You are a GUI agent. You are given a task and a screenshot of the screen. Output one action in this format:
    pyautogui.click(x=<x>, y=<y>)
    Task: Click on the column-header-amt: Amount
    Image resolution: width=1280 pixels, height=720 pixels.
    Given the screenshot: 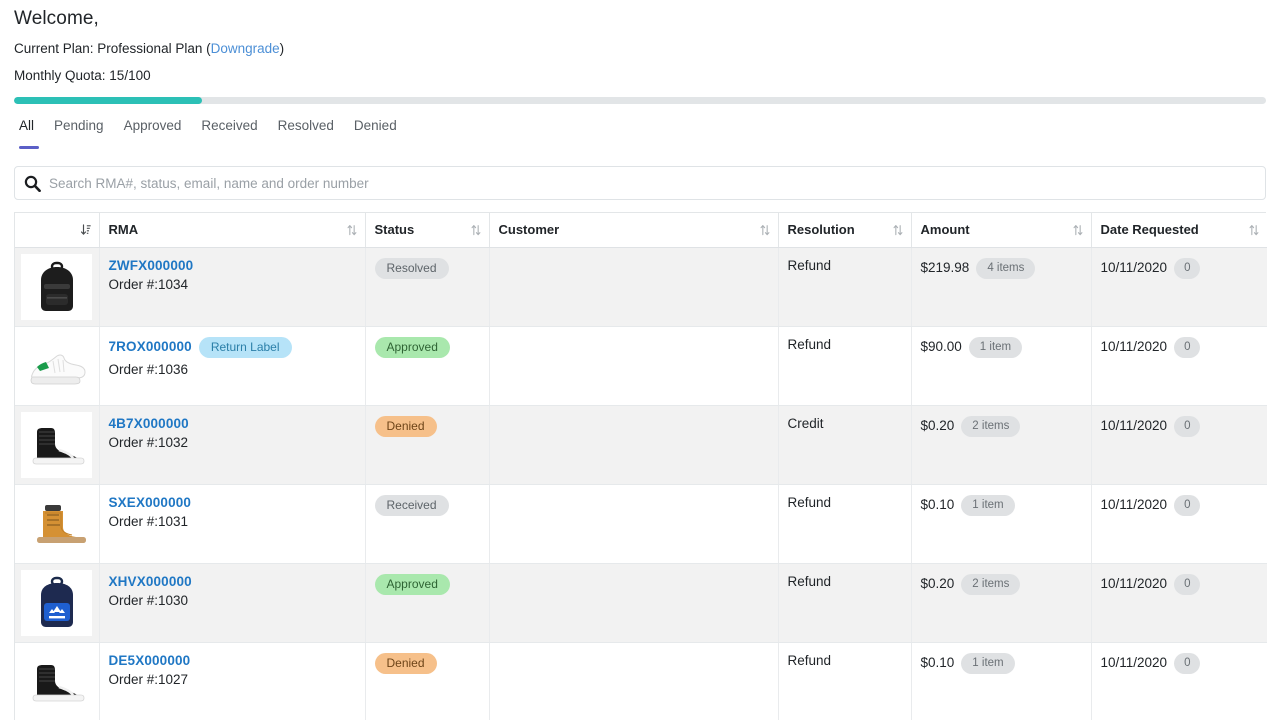 What is the action you would take?
    pyautogui.click(x=1001, y=230)
    